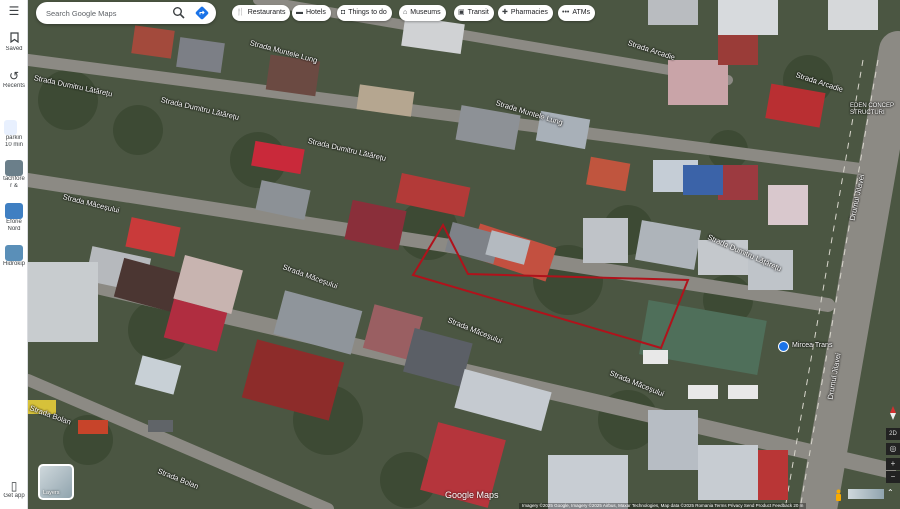 This screenshot has width=900, height=509. What do you see at coordinates (10, 127) in the screenshot?
I see `parking-icon` at bounding box center [10, 127].